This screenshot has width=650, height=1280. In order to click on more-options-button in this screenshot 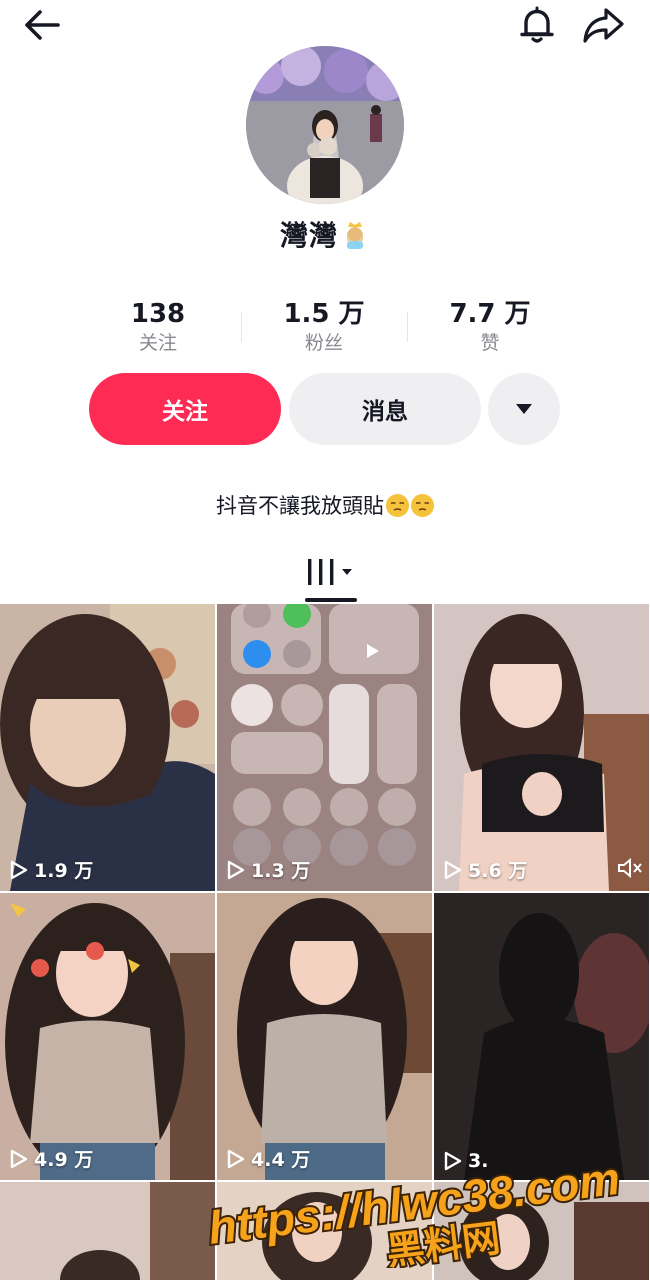, I will do `click(524, 409)`.